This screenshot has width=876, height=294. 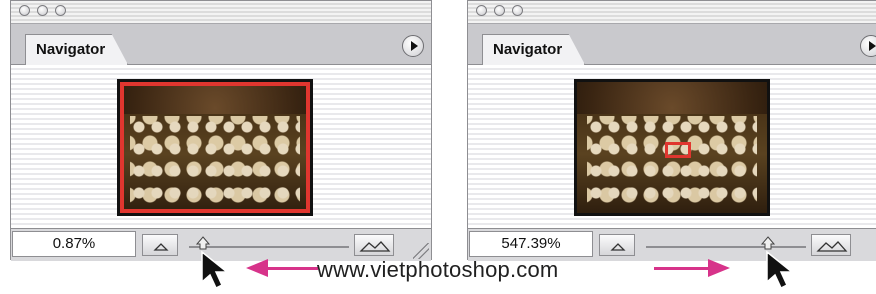 What do you see at coordinates (531, 244) in the screenshot?
I see `zoom-percentage-field: 547.39%` at bounding box center [531, 244].